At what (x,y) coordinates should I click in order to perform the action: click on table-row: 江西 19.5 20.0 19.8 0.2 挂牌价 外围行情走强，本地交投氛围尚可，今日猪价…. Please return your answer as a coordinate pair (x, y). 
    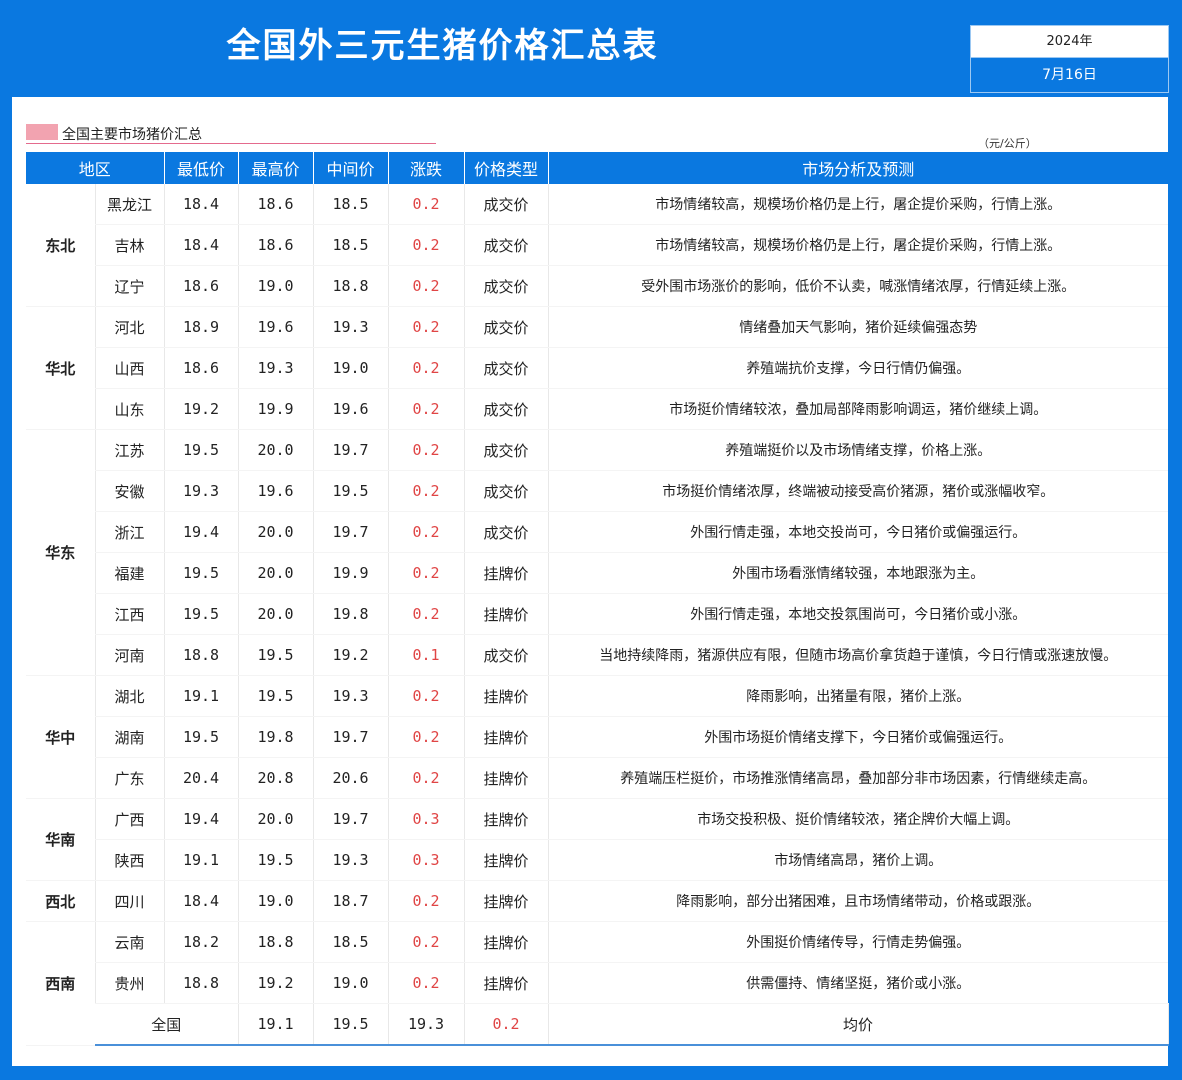
    Looking at the image, I should click on (597, 614).